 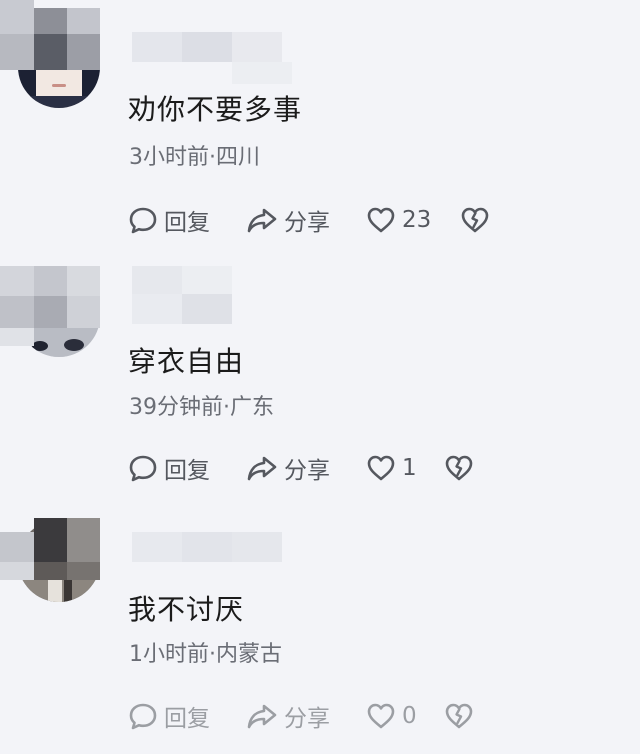 I want to click on comment-text: 劝你不要多事, so click(x=215, y=109).